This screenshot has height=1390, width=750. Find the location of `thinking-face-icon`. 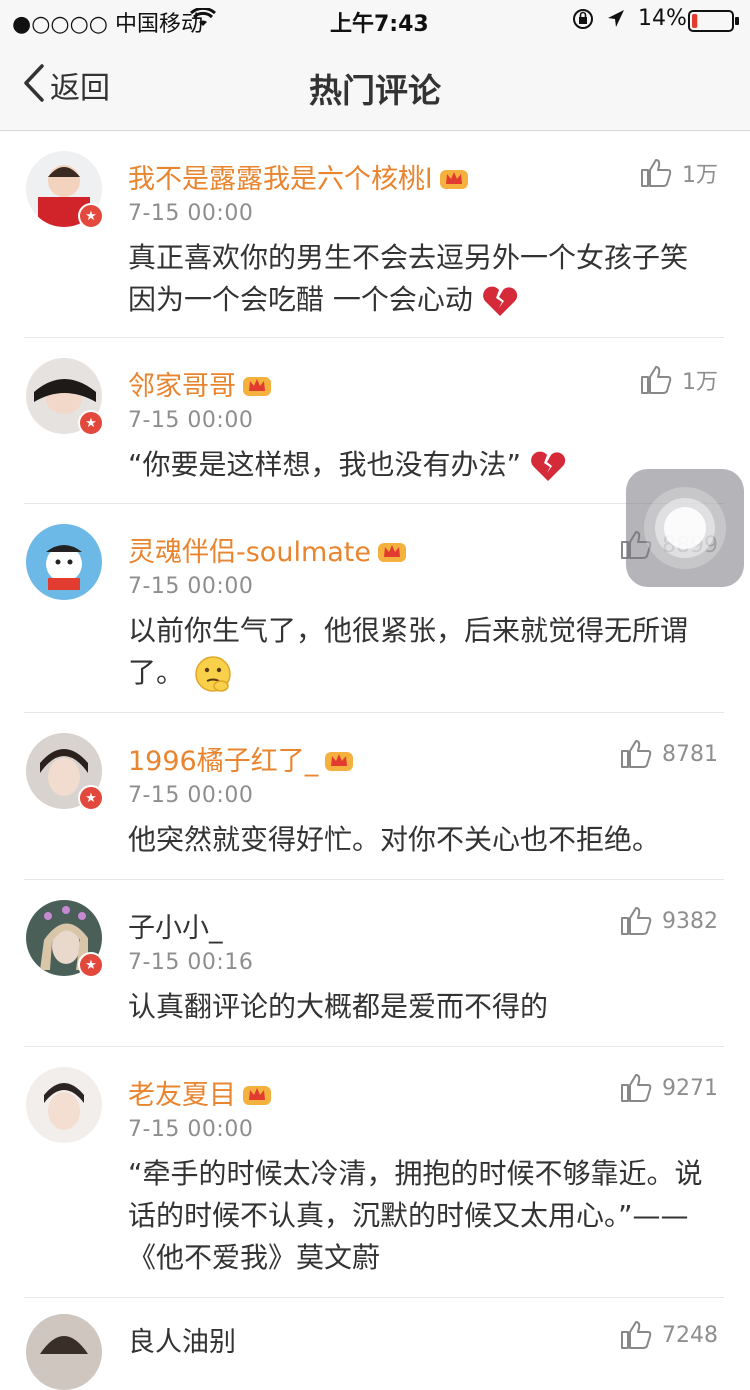

thinking-face-icon is located at coordinates (213, 674).